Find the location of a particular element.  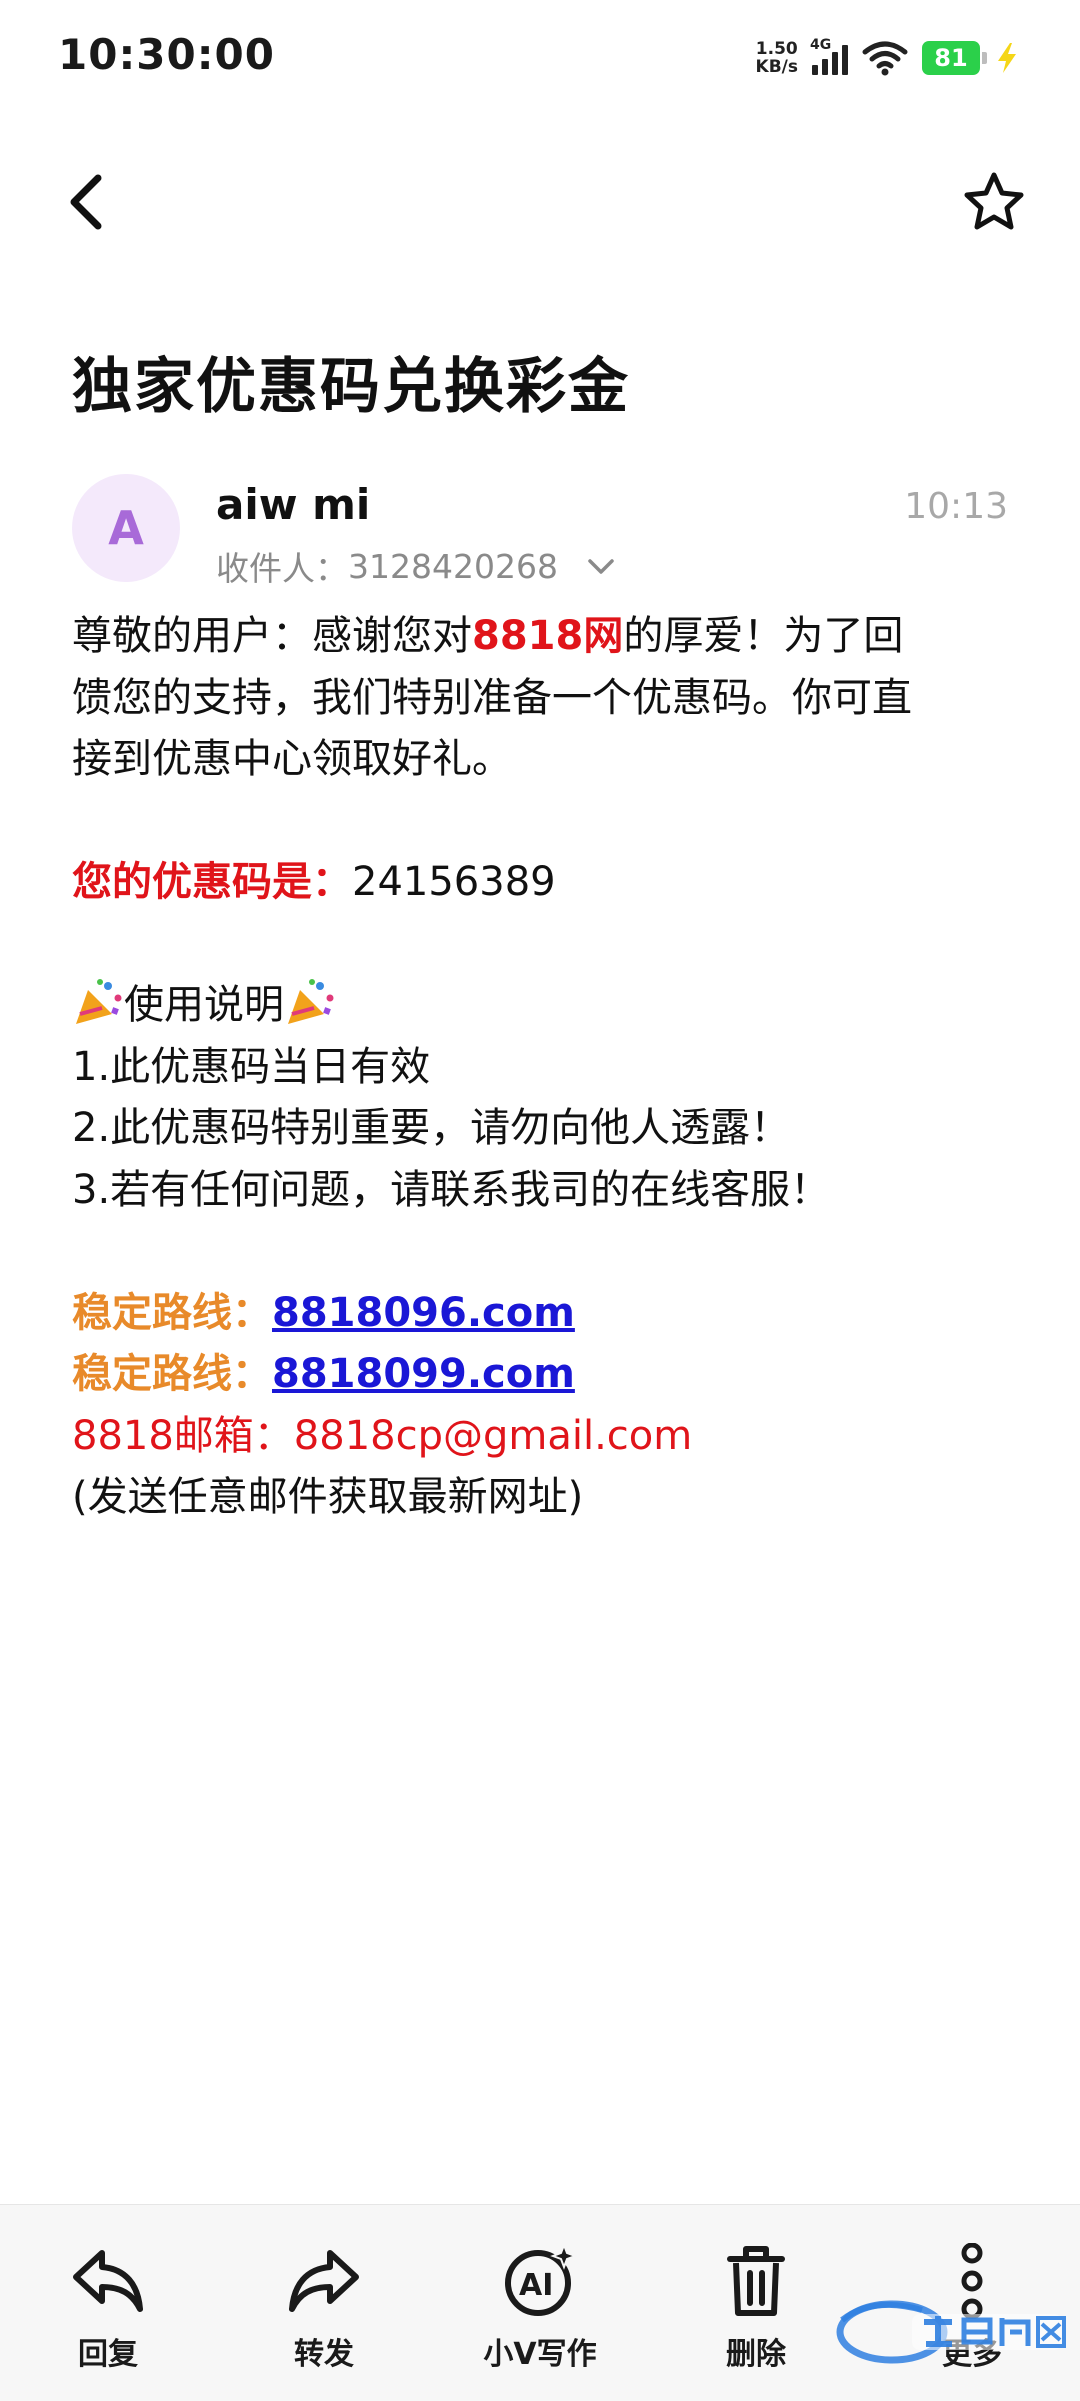

route-line: 稳定路线：8818096.com is located at coordinates (542, 1314).